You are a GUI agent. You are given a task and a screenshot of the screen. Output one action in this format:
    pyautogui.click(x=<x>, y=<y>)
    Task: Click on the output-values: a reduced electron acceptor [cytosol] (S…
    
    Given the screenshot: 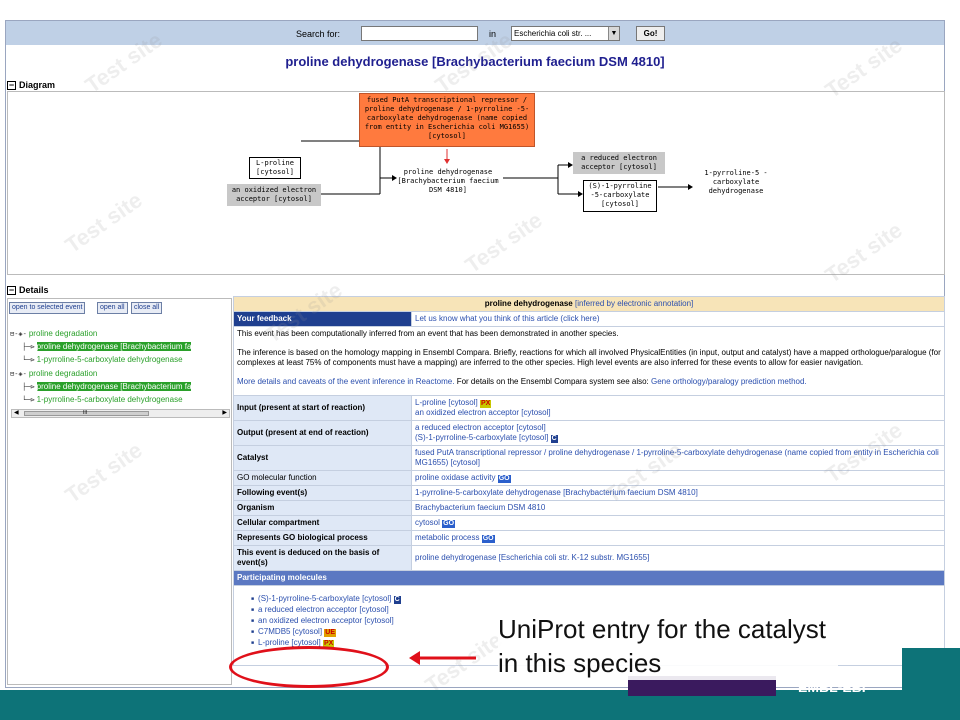 What is the action you would take?
    pyautogui.click(x=678, y=433)
    